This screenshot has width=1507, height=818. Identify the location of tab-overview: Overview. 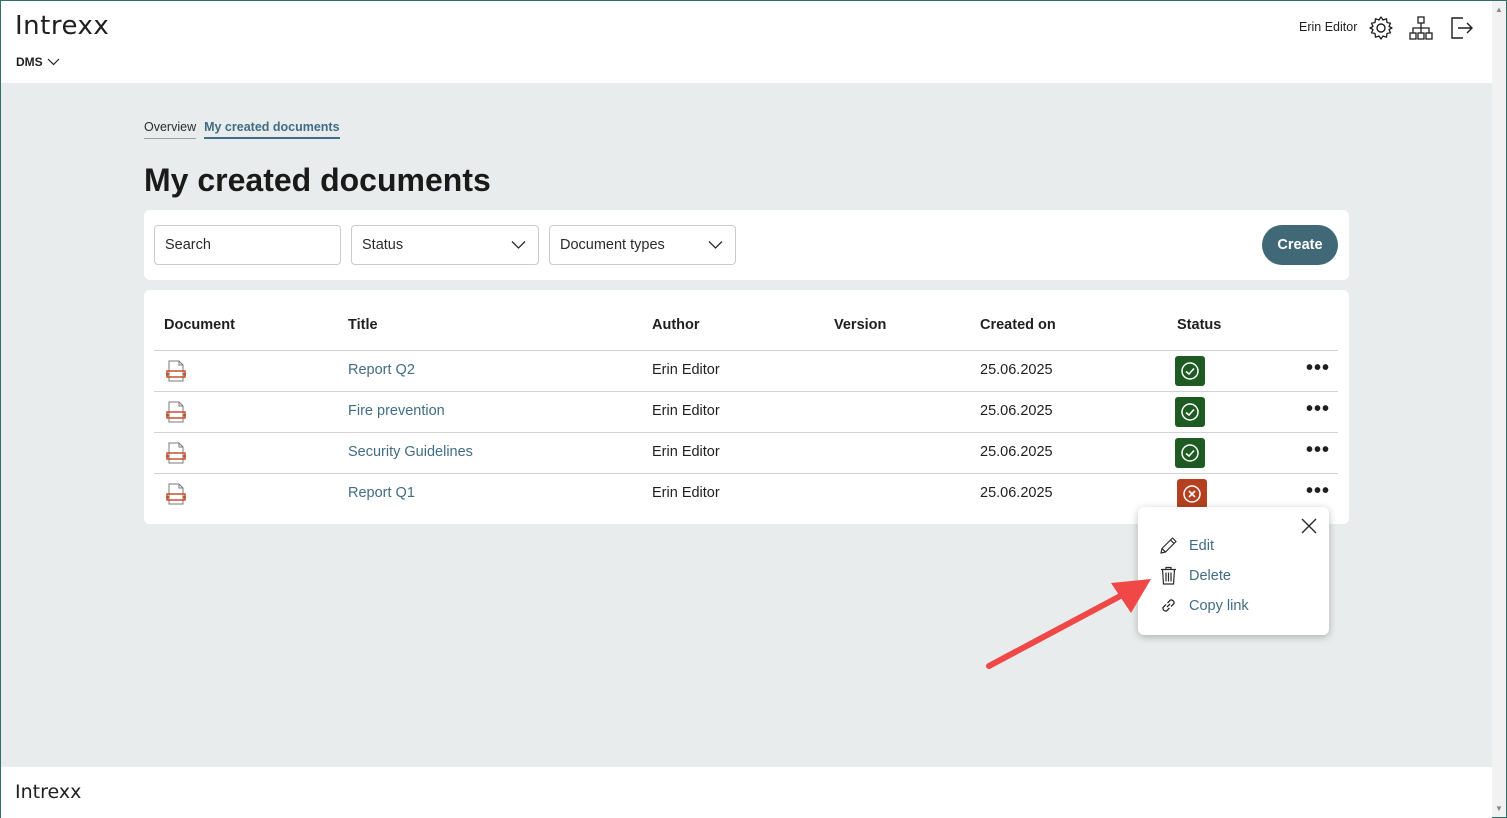
(170, 129).